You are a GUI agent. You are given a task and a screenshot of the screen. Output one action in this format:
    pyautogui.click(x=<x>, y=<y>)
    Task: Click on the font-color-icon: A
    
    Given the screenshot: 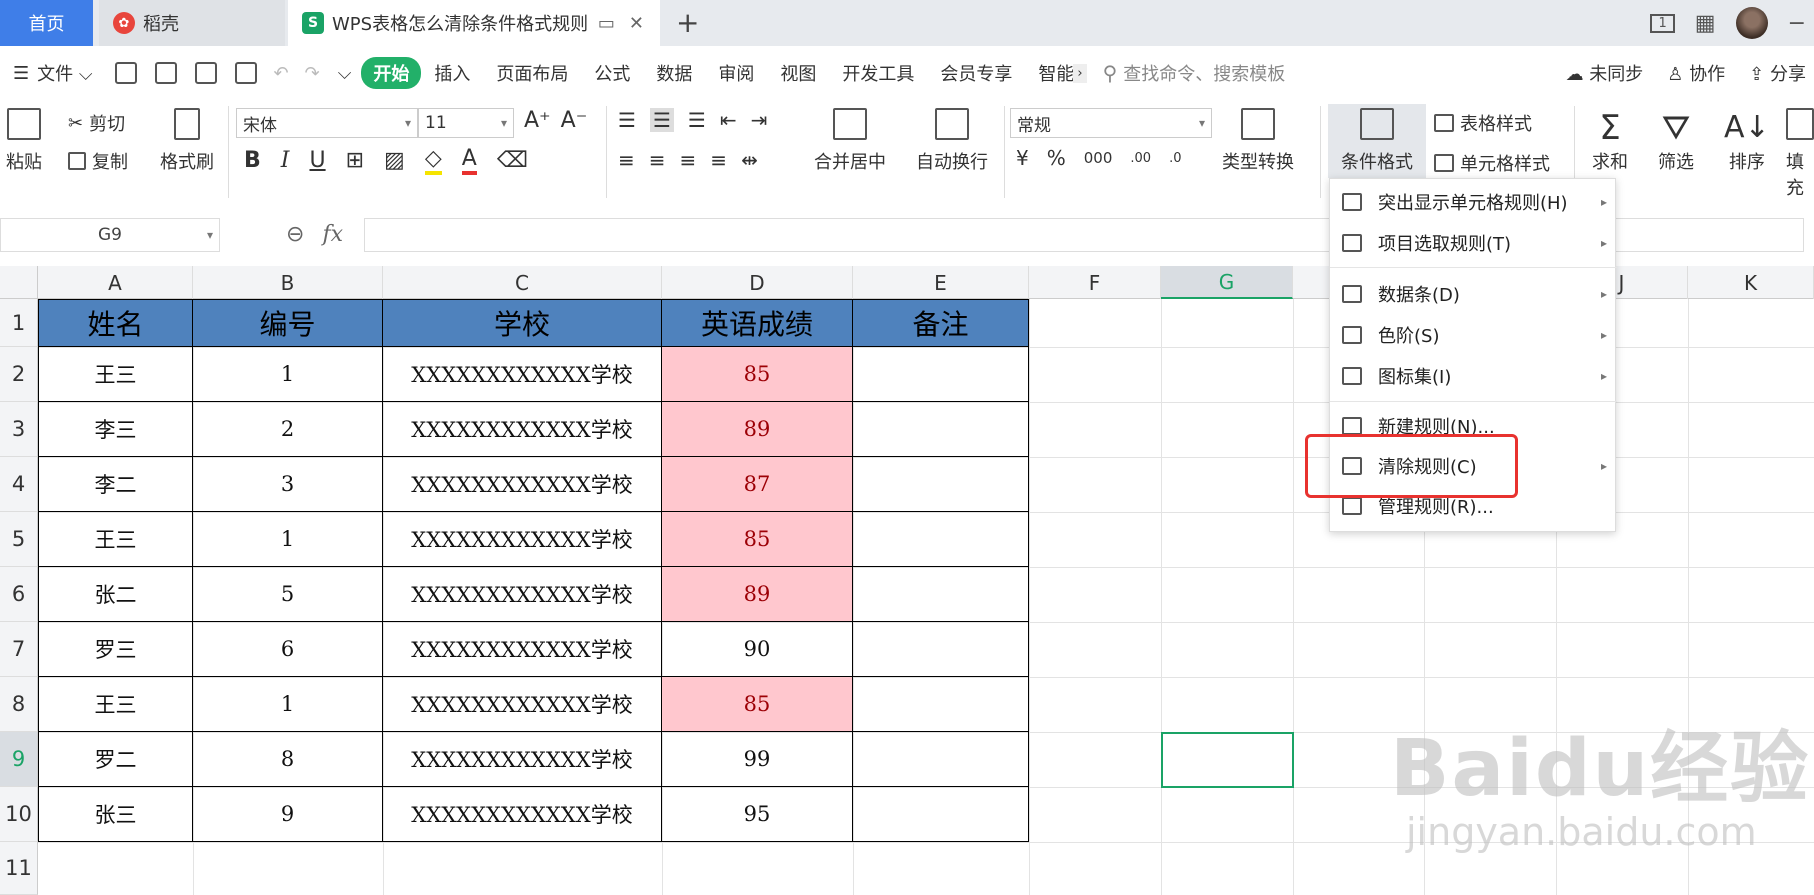 What is the action you would take?
    pyautogui.click(x=469, y=160)
    